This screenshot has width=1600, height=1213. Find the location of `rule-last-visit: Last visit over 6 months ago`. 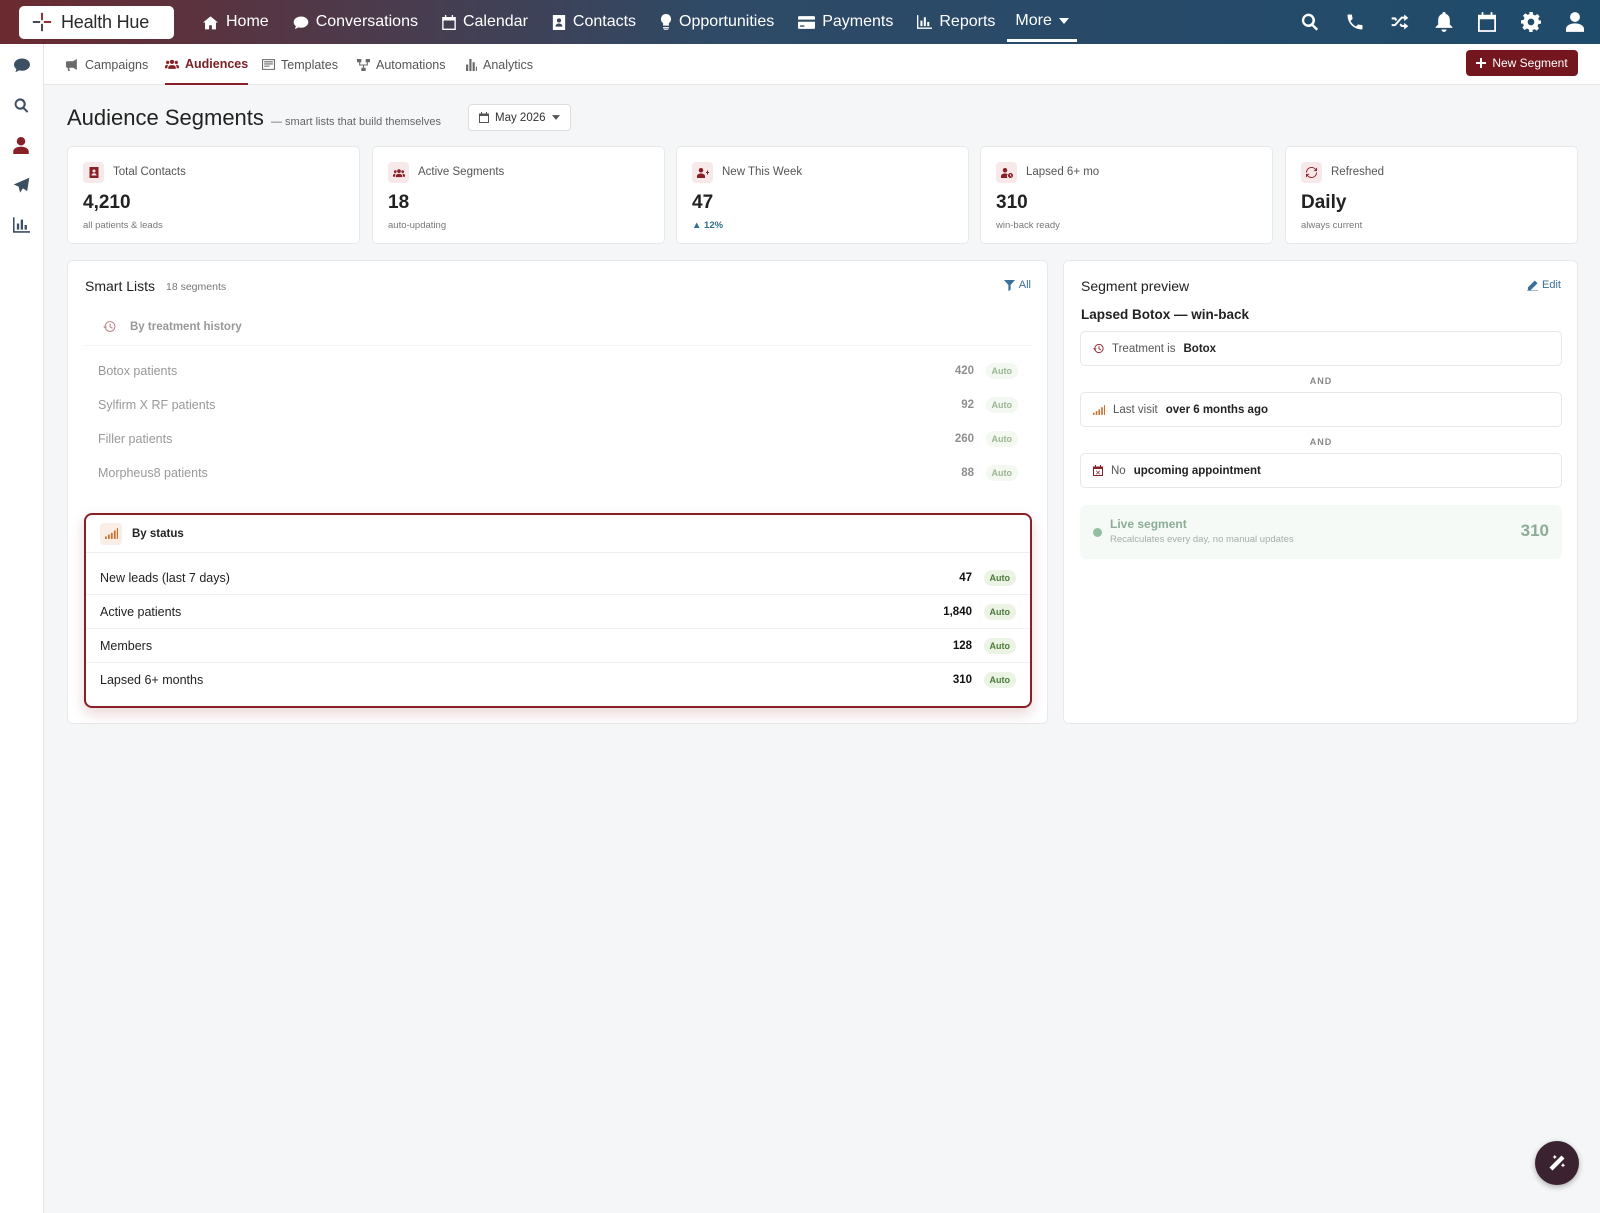

rule-last-visit: Last visit over 6 months ago is located at coordinates (1321, 409).